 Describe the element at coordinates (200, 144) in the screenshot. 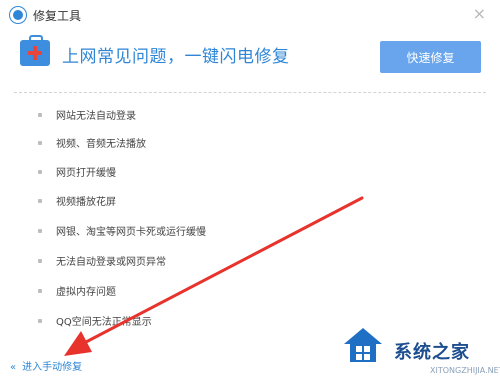

I see `issue-item: 视频、音频无法播放` at that location.